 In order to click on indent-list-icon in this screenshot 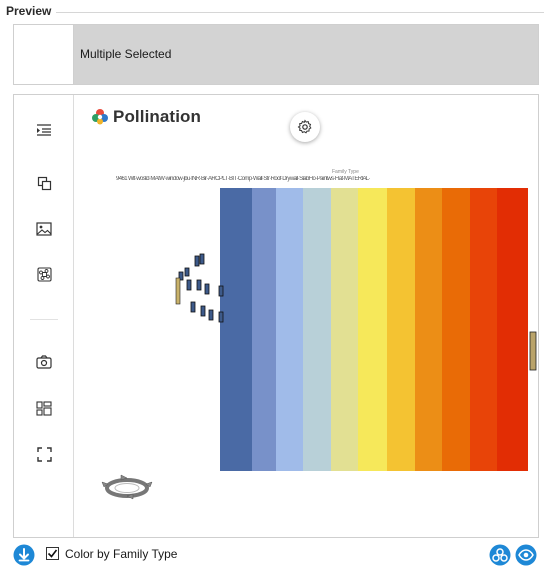, I will do `click(44, 130)`.